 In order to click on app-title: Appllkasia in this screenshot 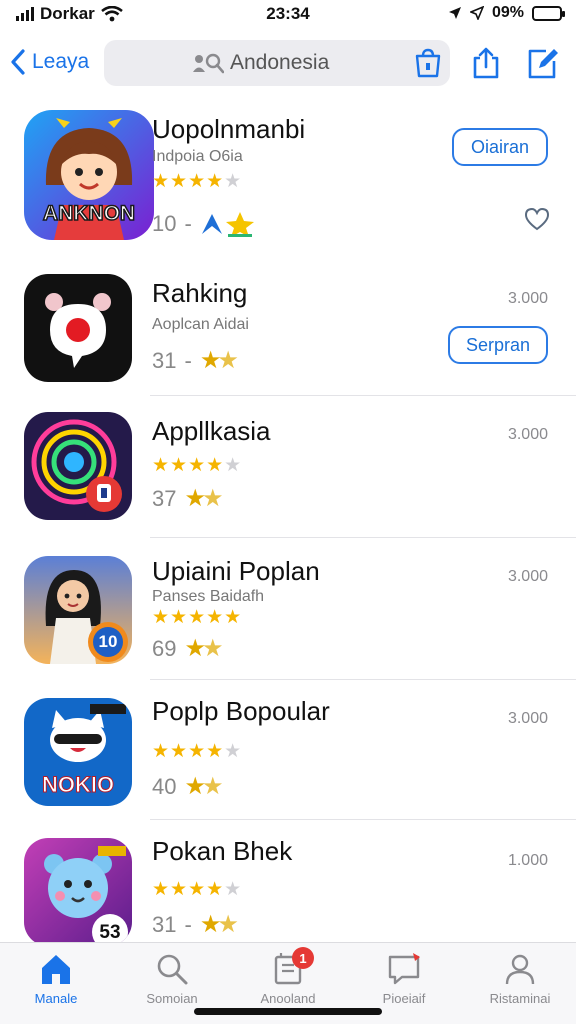, I will do `click(211, 431)`.